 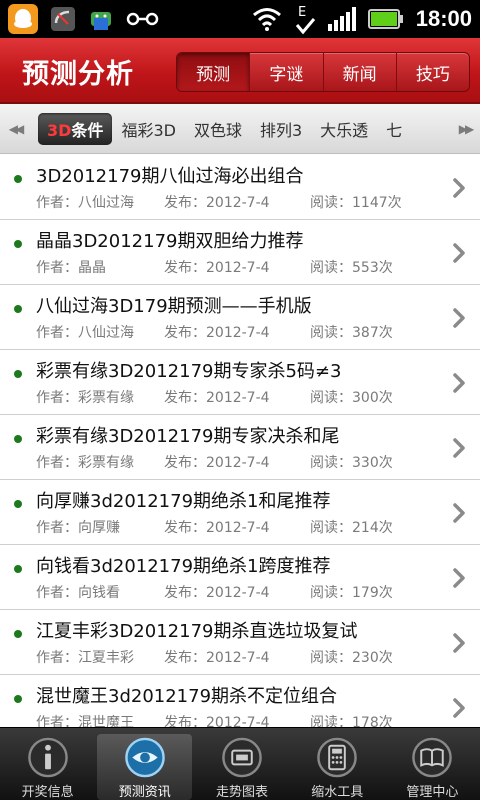 What do you see at coordinates (63, 19) in the screenshot?
I see `missed-call-icon` at bounding box center [63, 19].